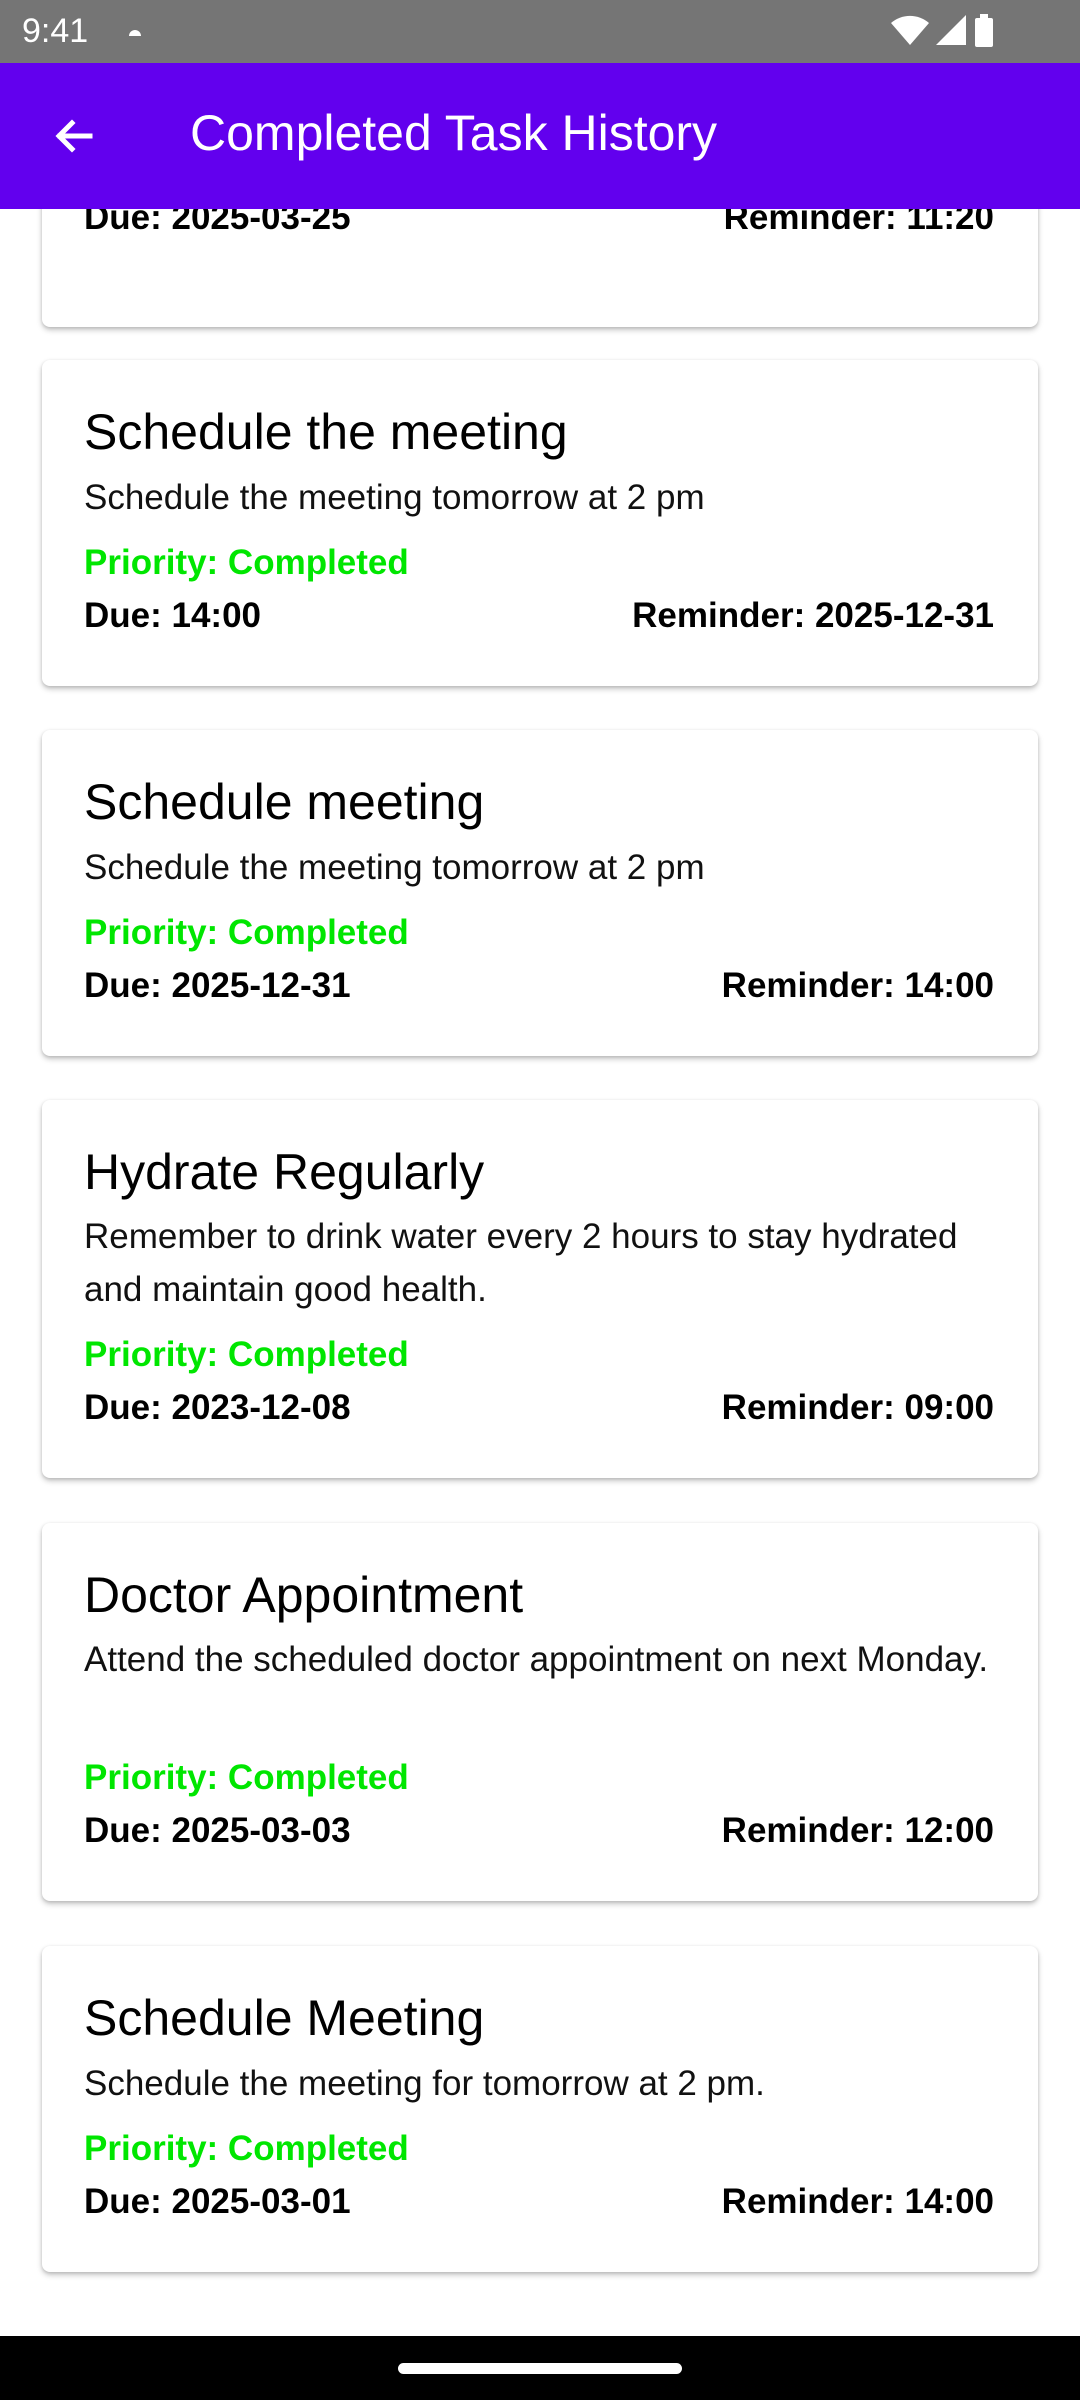 This screenshot has width=1080, height=2400. What do you see at coordinates (910, 30) in the screenshot?
I see `wifi-icon` at bounding box center [910, 30].